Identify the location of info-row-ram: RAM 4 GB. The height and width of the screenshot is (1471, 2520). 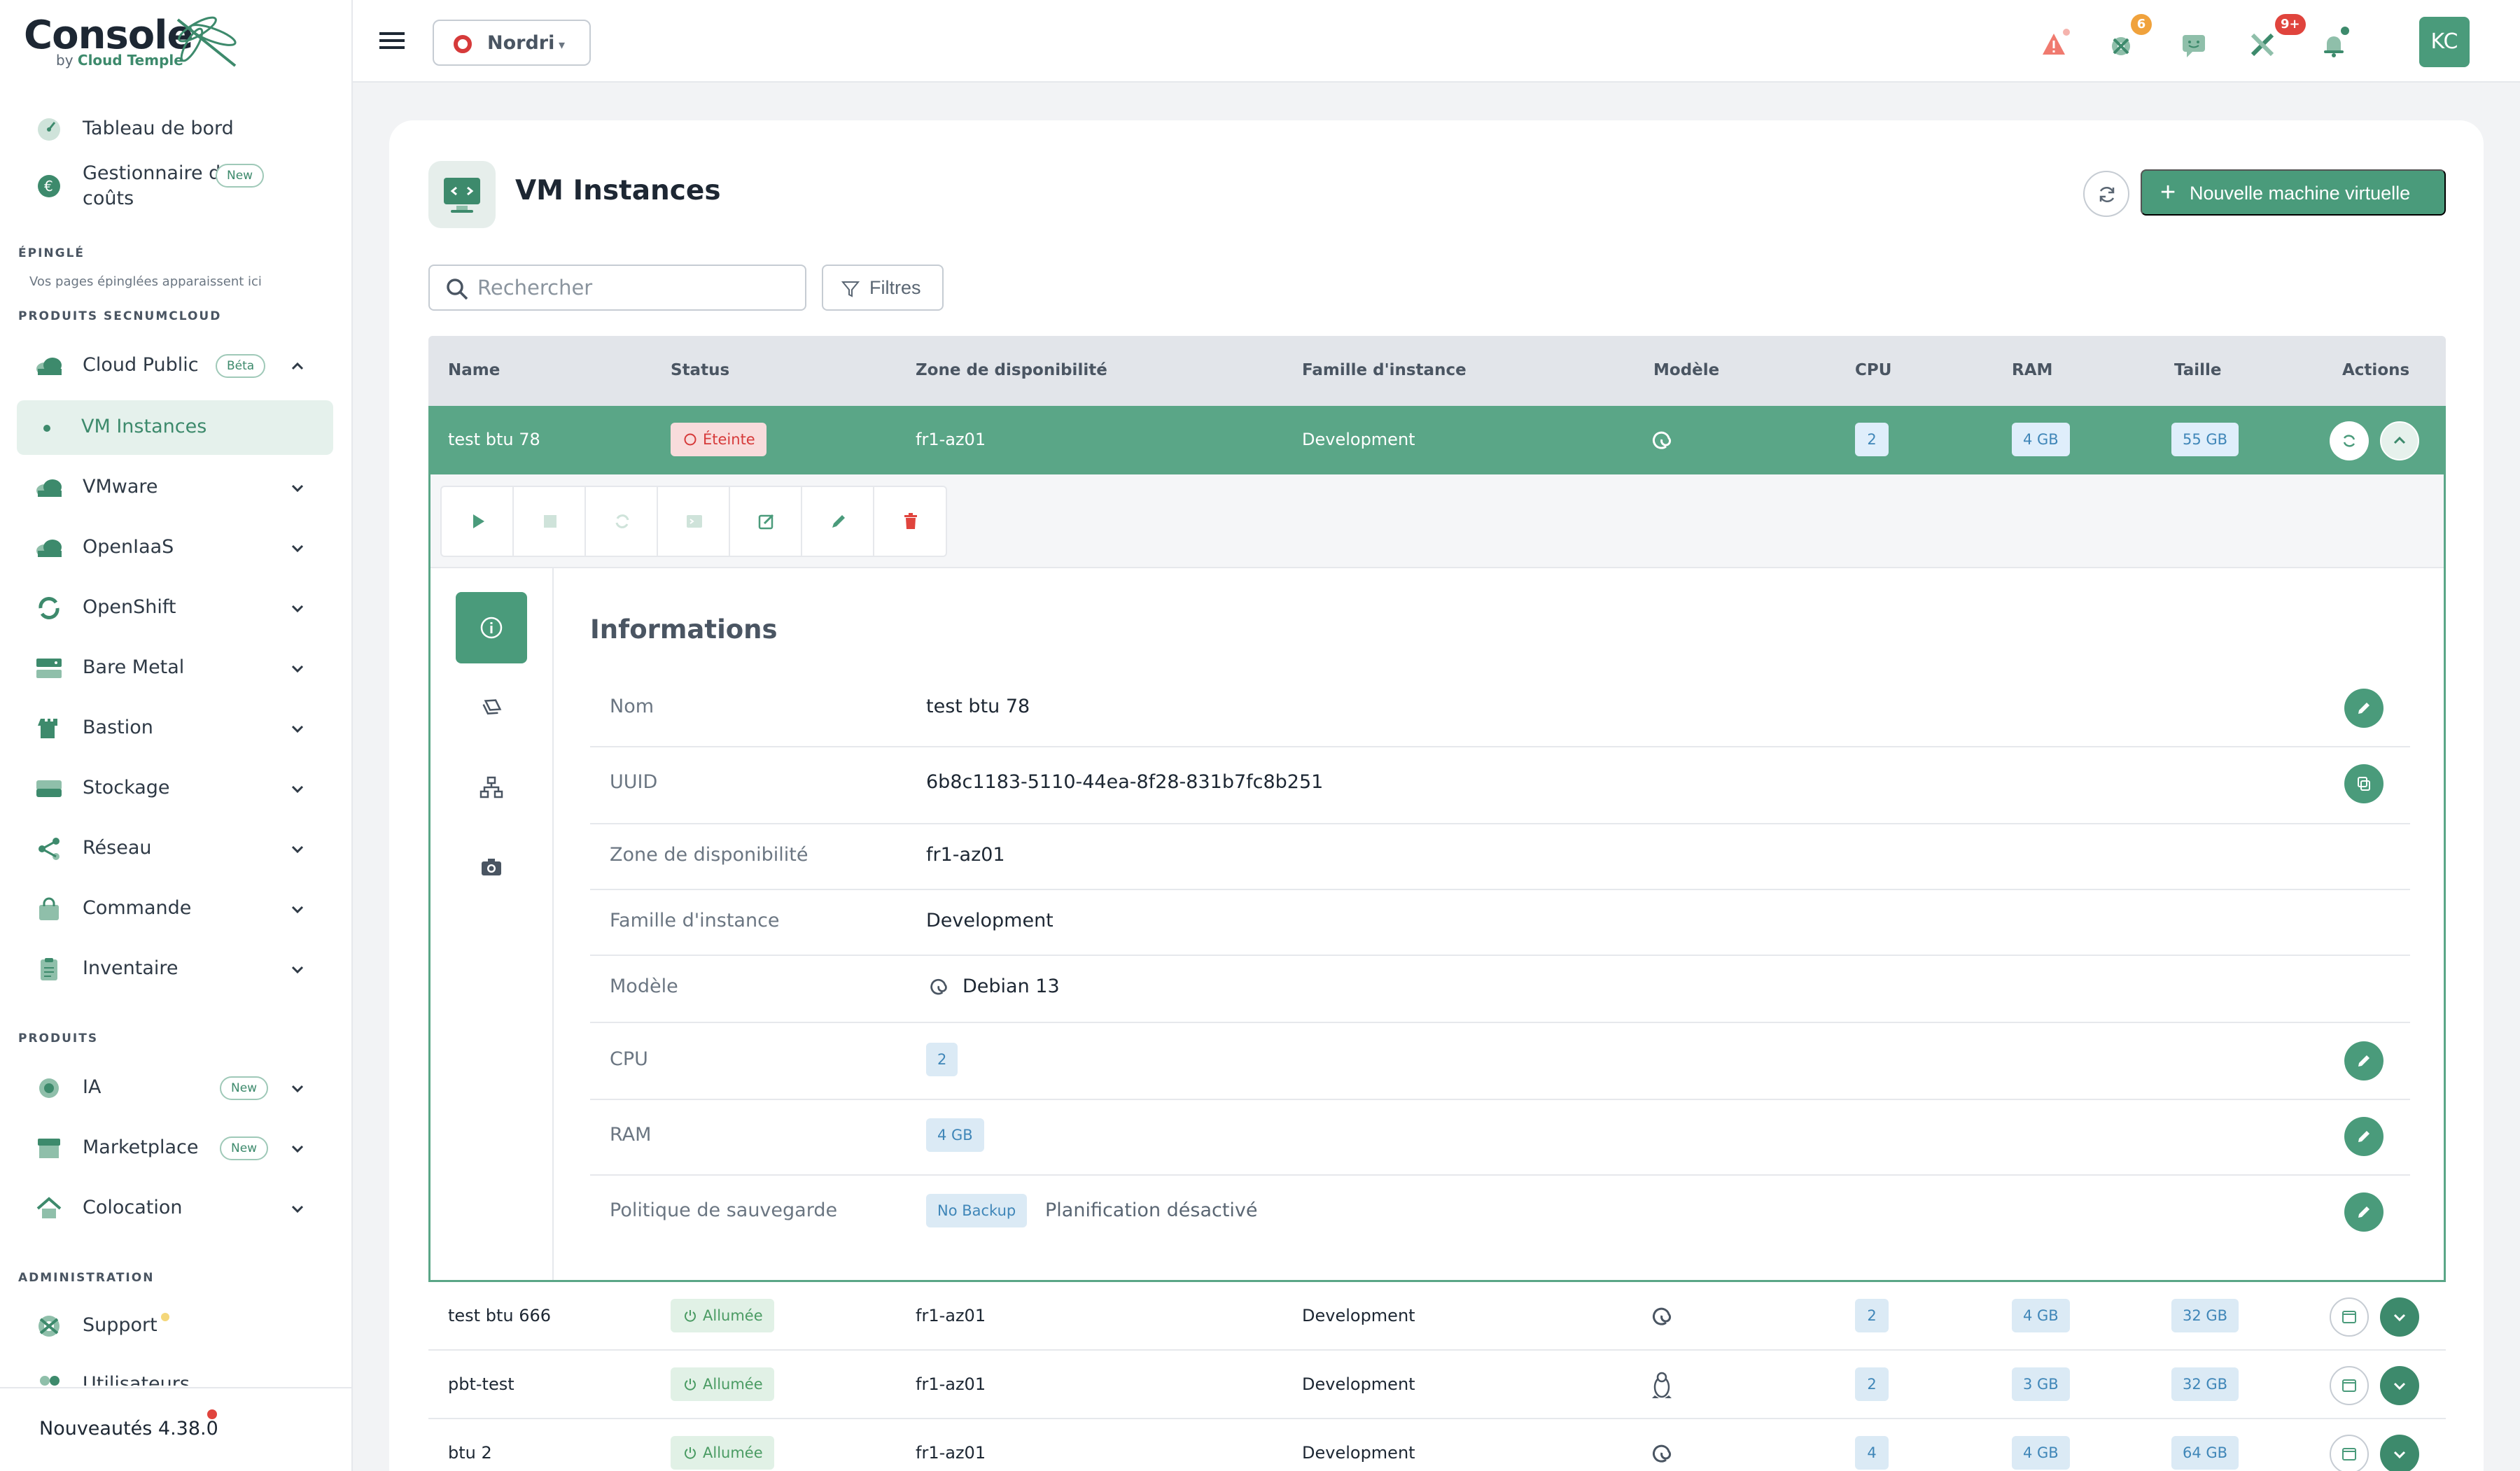
(1500, 1138).